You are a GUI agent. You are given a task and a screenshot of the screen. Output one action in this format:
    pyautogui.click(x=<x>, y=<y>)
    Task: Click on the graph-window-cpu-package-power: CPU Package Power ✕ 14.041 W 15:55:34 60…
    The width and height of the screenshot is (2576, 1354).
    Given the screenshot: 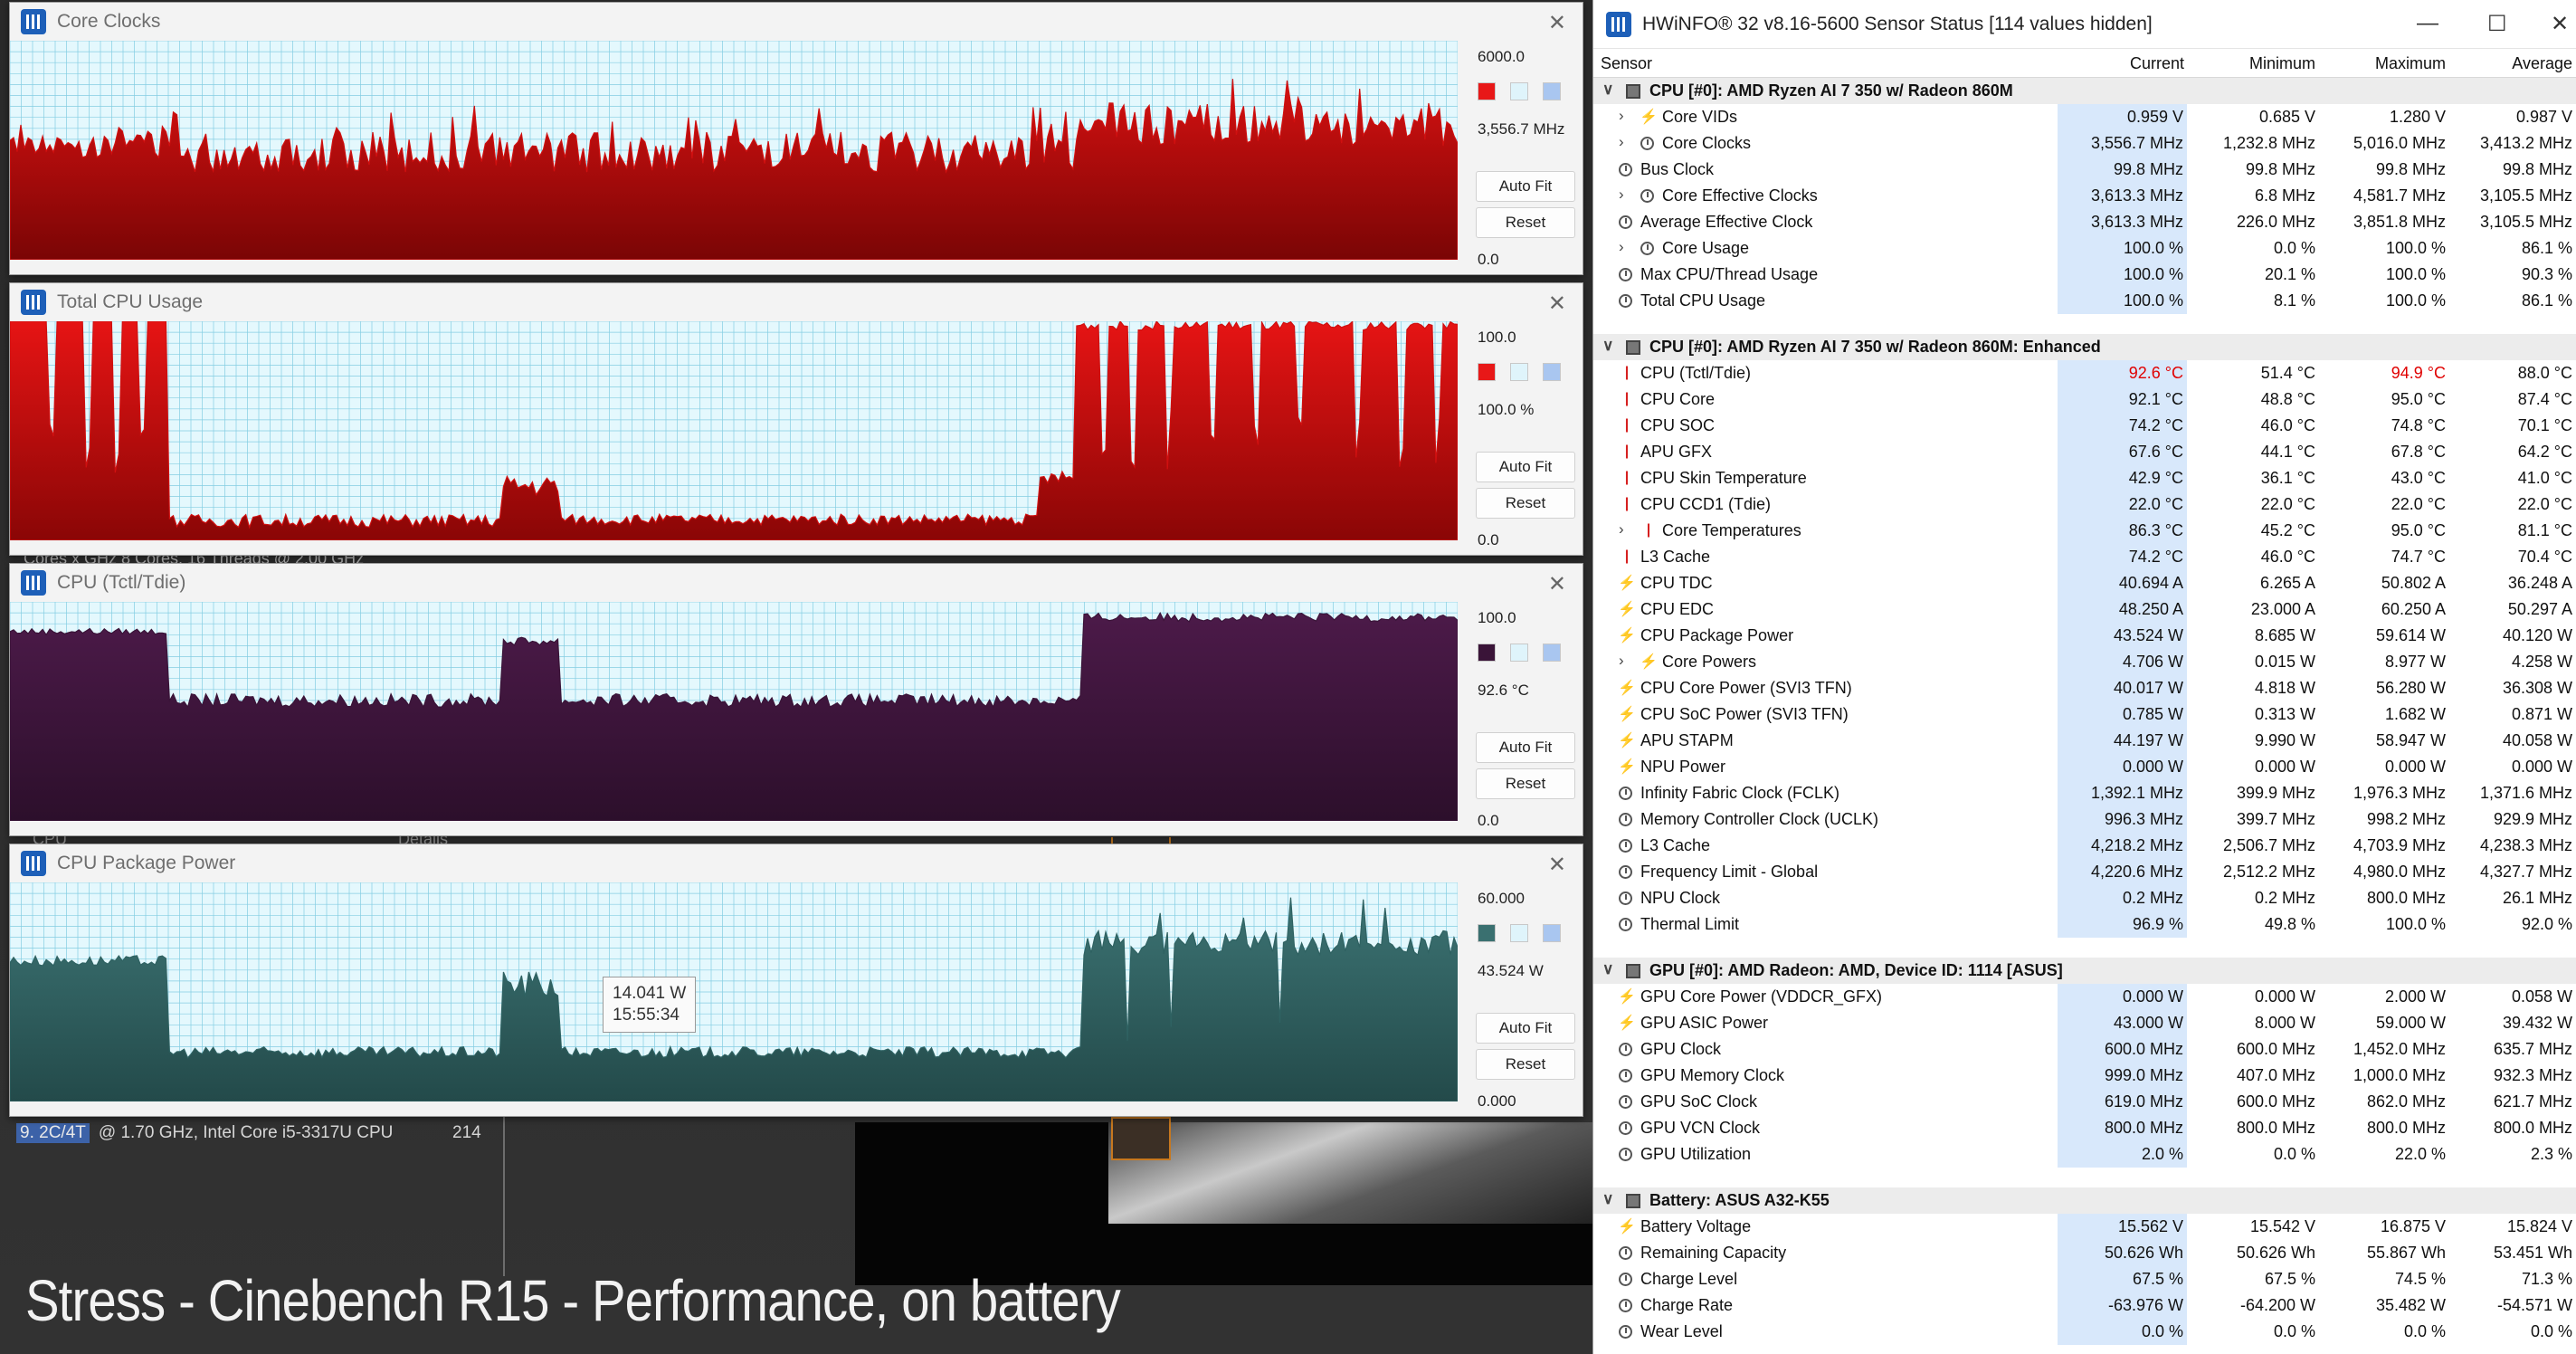 What is the action you would take?
    pyautogui.click(x=796, y=980)
    